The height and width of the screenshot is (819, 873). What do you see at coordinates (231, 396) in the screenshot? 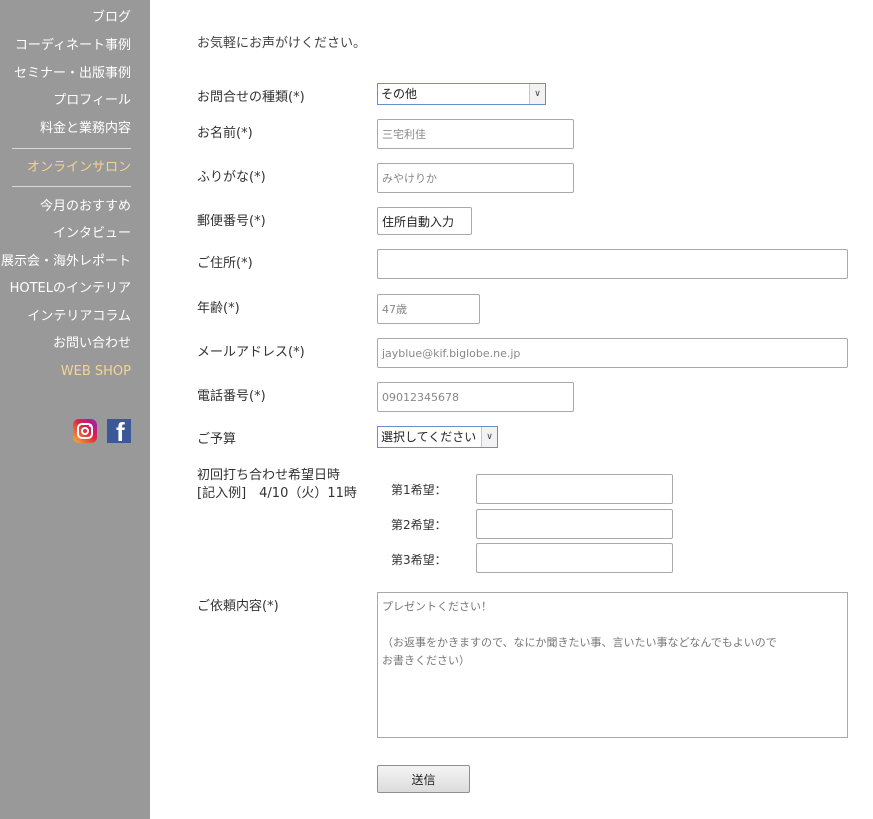
I see `phone-label: 電話番号(*)` at bounding box center [231, 396].